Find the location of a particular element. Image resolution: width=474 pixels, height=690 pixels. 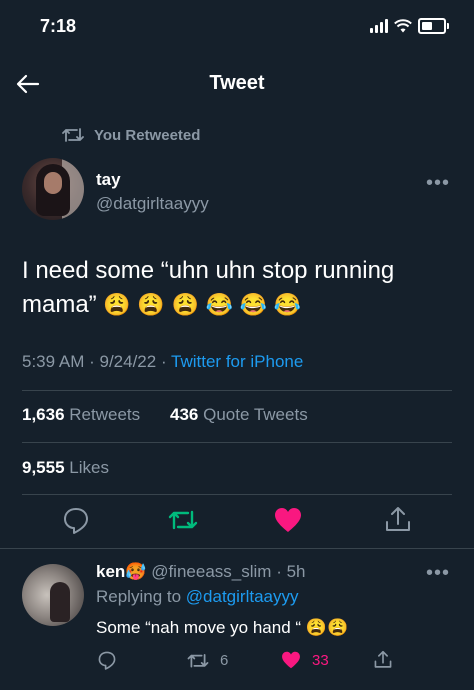

retweeted-note: You Retweeted is located at coordinates (131, 135).